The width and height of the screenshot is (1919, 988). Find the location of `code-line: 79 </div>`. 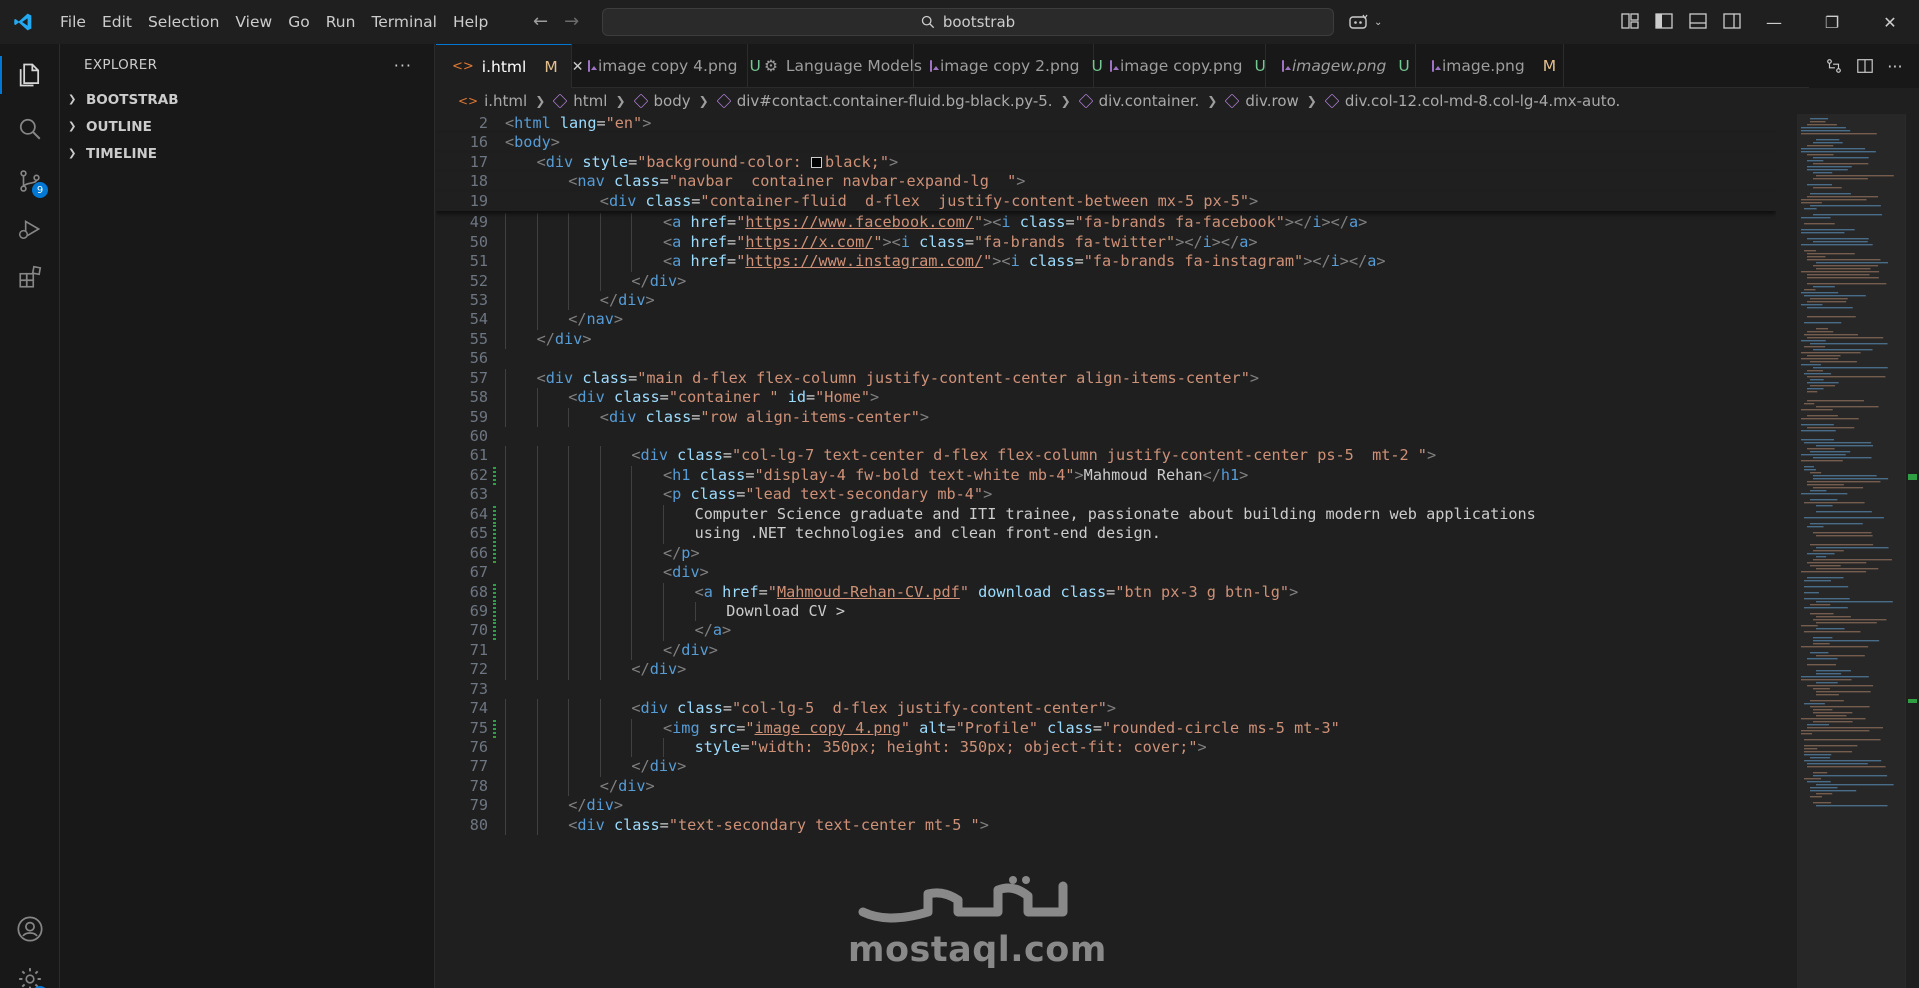

code-line: 79 </div> is located at coordinates (1106, 806).